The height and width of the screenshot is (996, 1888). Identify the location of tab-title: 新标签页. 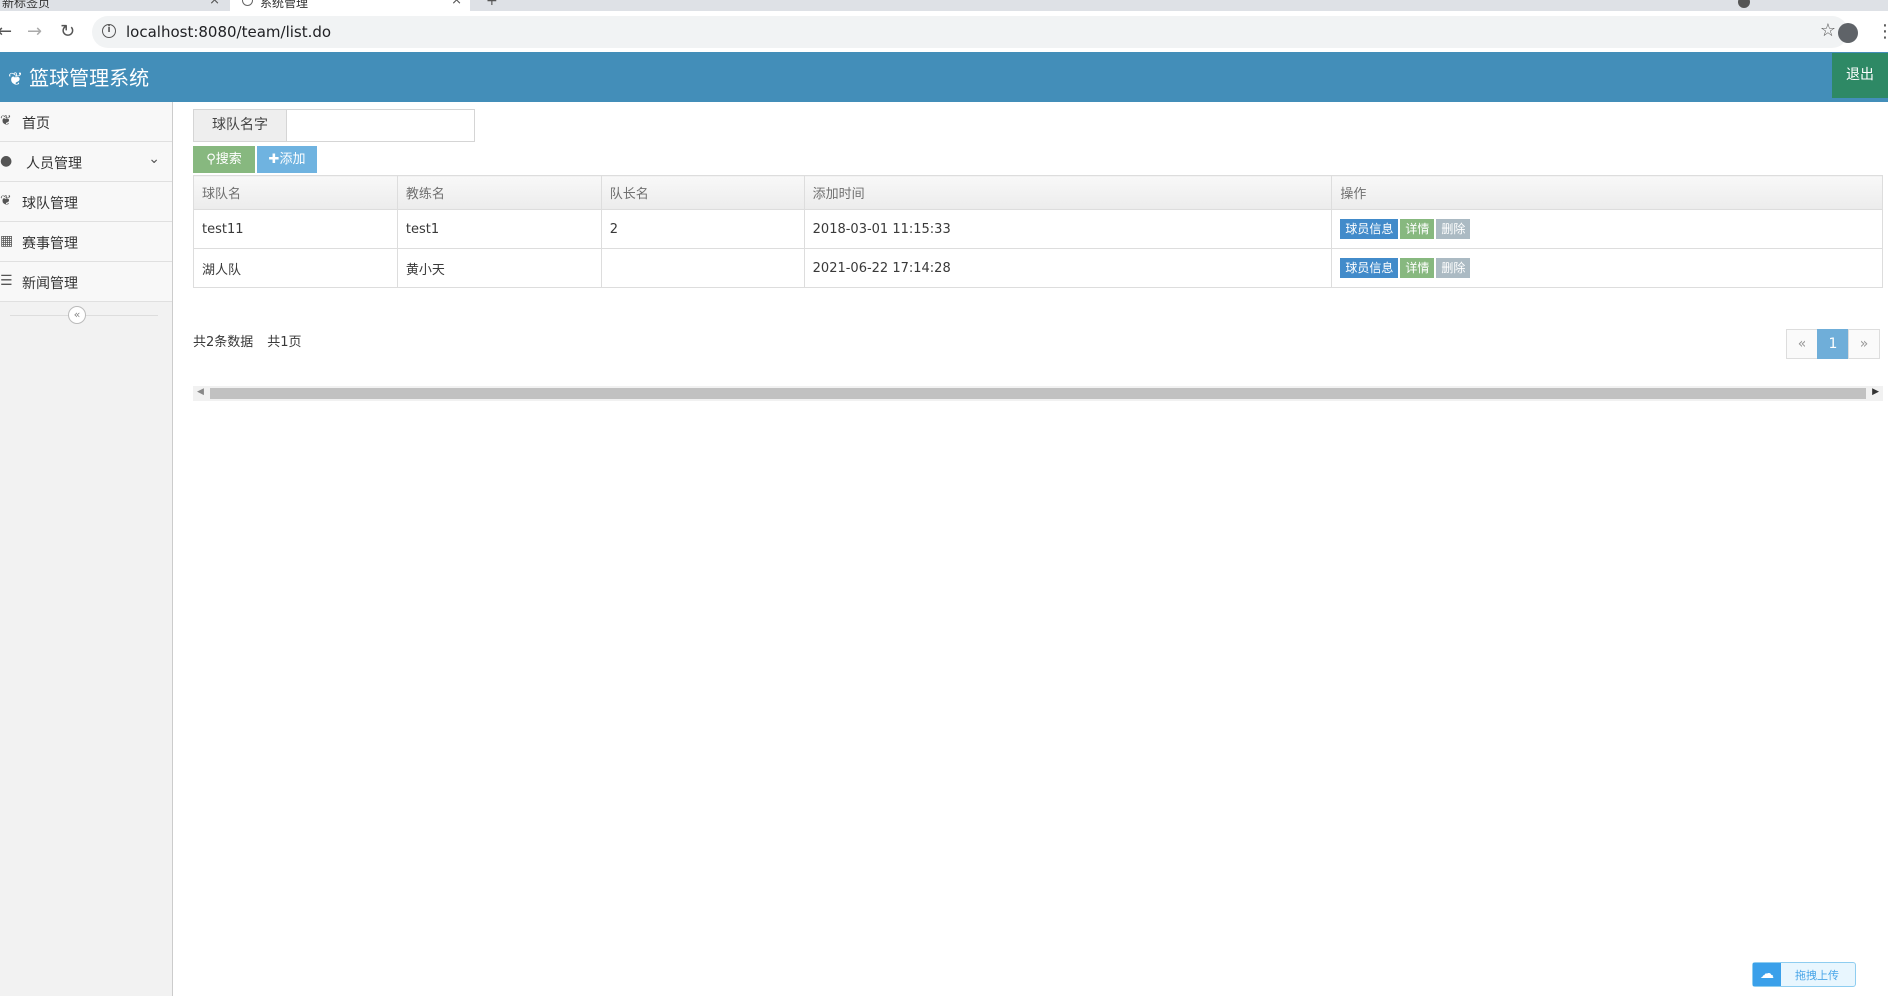
(26, 5).